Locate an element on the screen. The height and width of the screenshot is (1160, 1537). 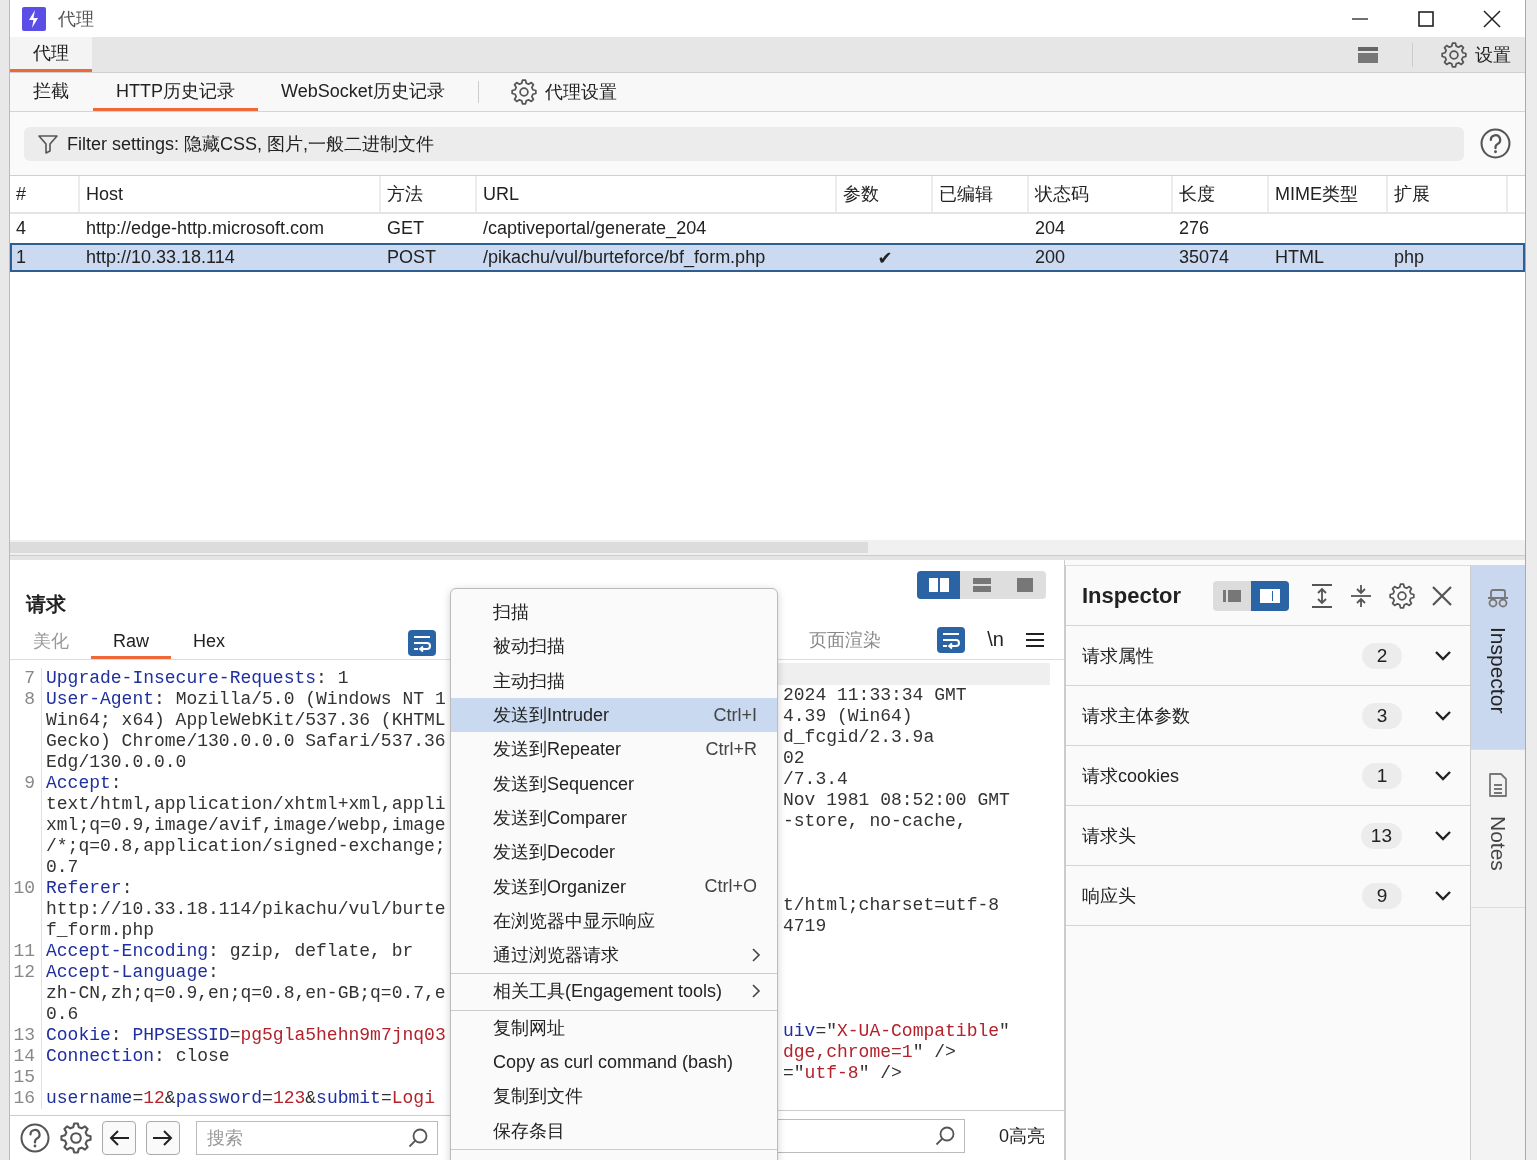
column-header: 方法 is located at coordinates (429, 194).